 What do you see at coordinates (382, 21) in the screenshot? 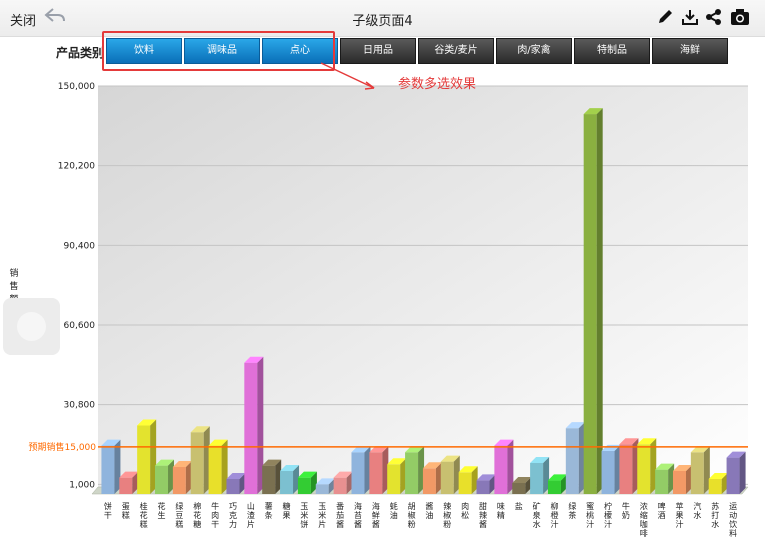
I see `page-title: 子级页面4` at bounding box center [382, 21].